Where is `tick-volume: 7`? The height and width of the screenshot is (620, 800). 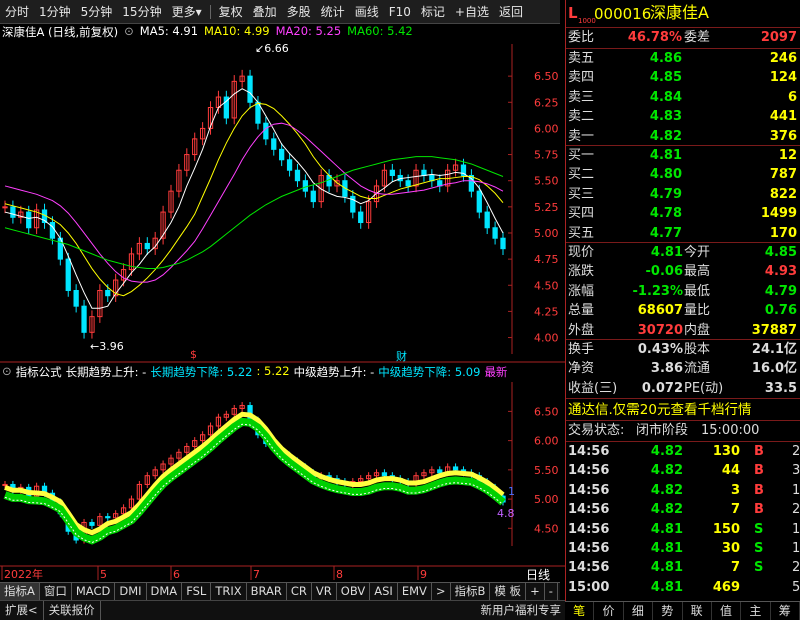
tick-volume: 7 is located at coordinates (735, 568).